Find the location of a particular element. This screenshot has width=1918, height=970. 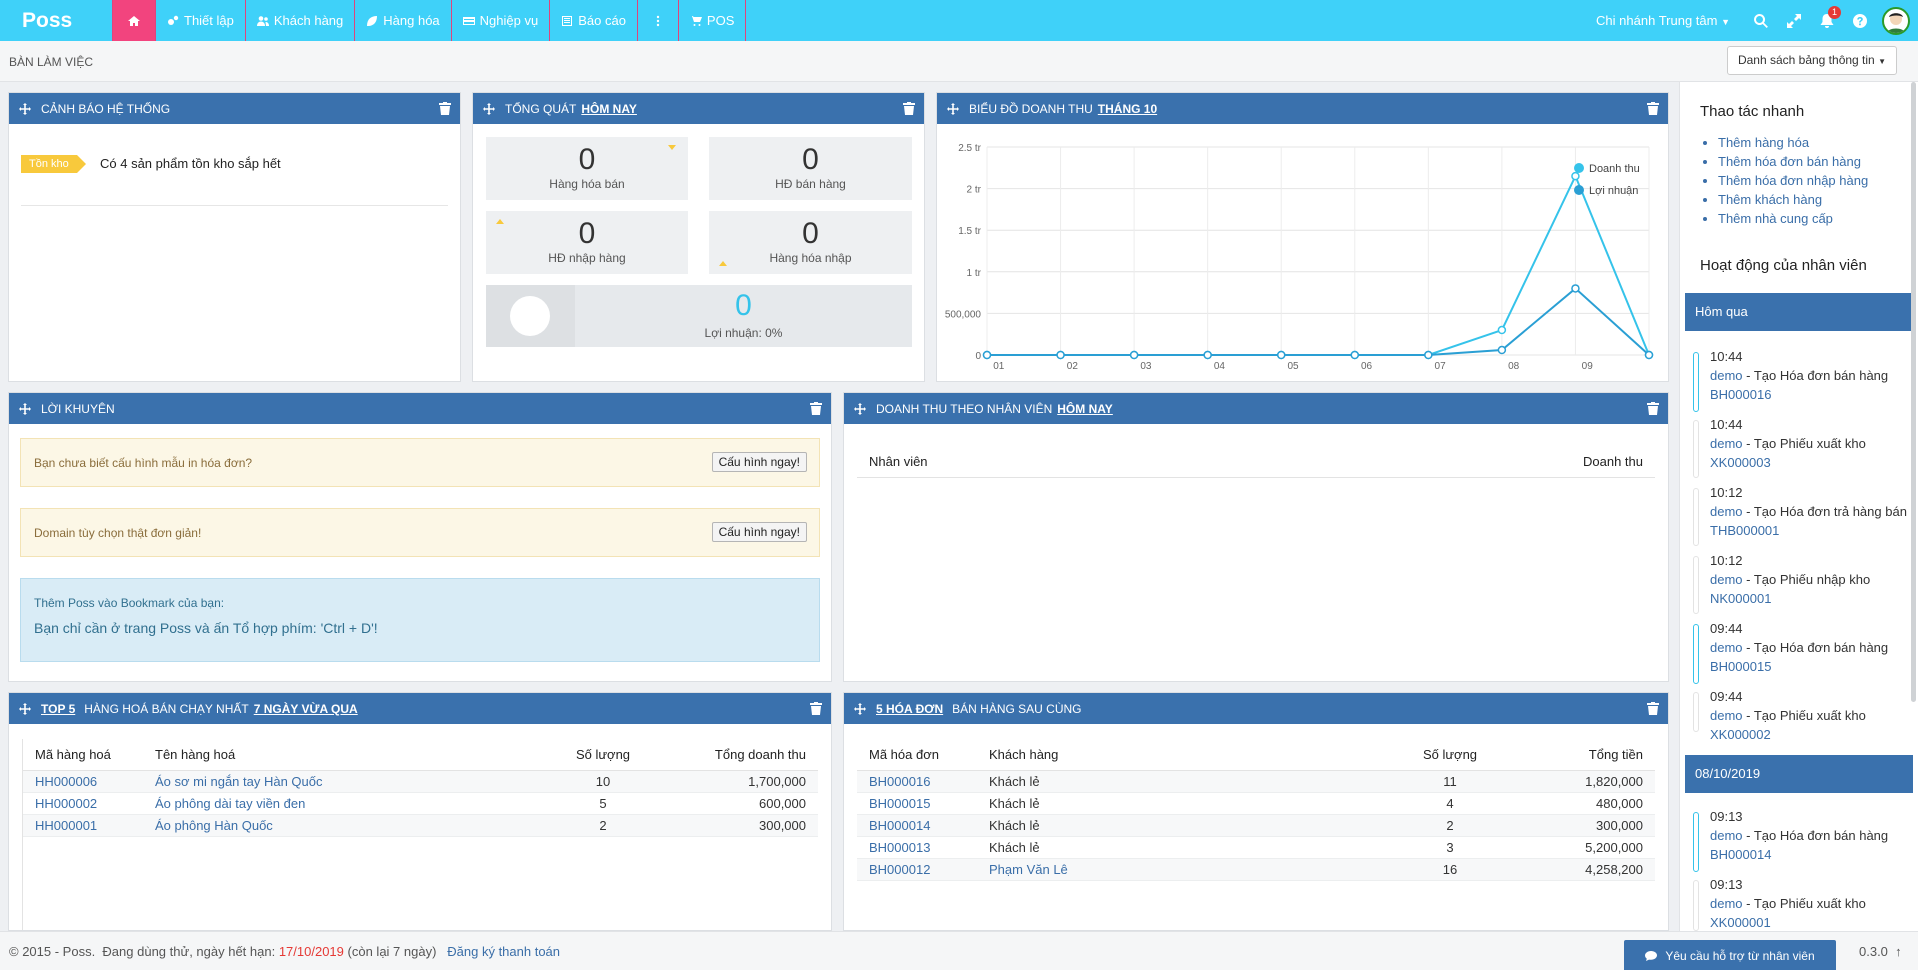

x-tick-label: 05 is located at coordinates (1293, 366).